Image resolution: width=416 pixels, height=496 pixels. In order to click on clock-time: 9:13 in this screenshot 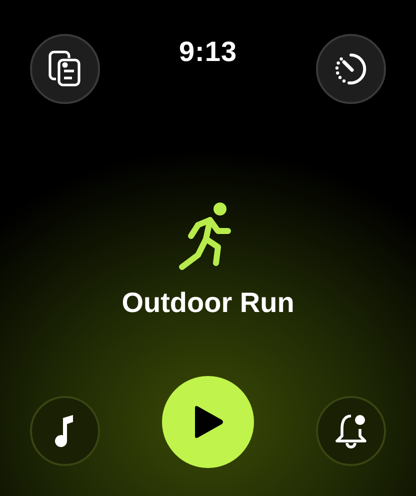, I will do `click(208, 52)`.